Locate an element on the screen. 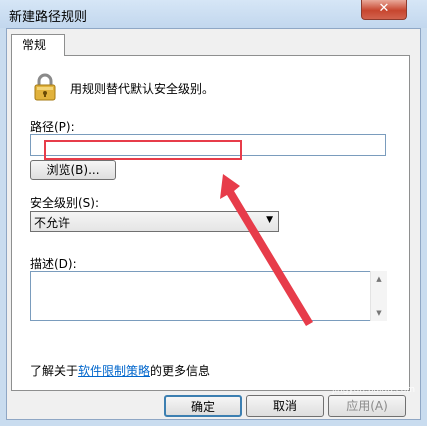 This screenshot has width=427, height=426. chevron-down-icon: ▼ is located at coordinates (269, 220).